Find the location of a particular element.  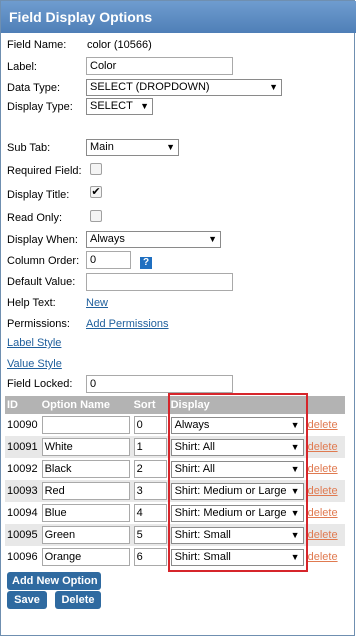

option-sort-input: 2 is located at coordinates (150, 469).